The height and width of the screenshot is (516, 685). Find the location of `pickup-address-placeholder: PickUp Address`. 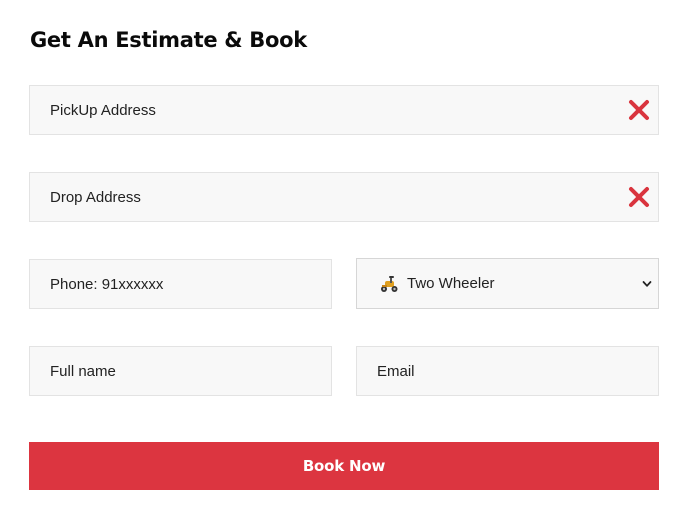

pickup-address-placeholder: PickUp Address is located at coordinates (103, 110).